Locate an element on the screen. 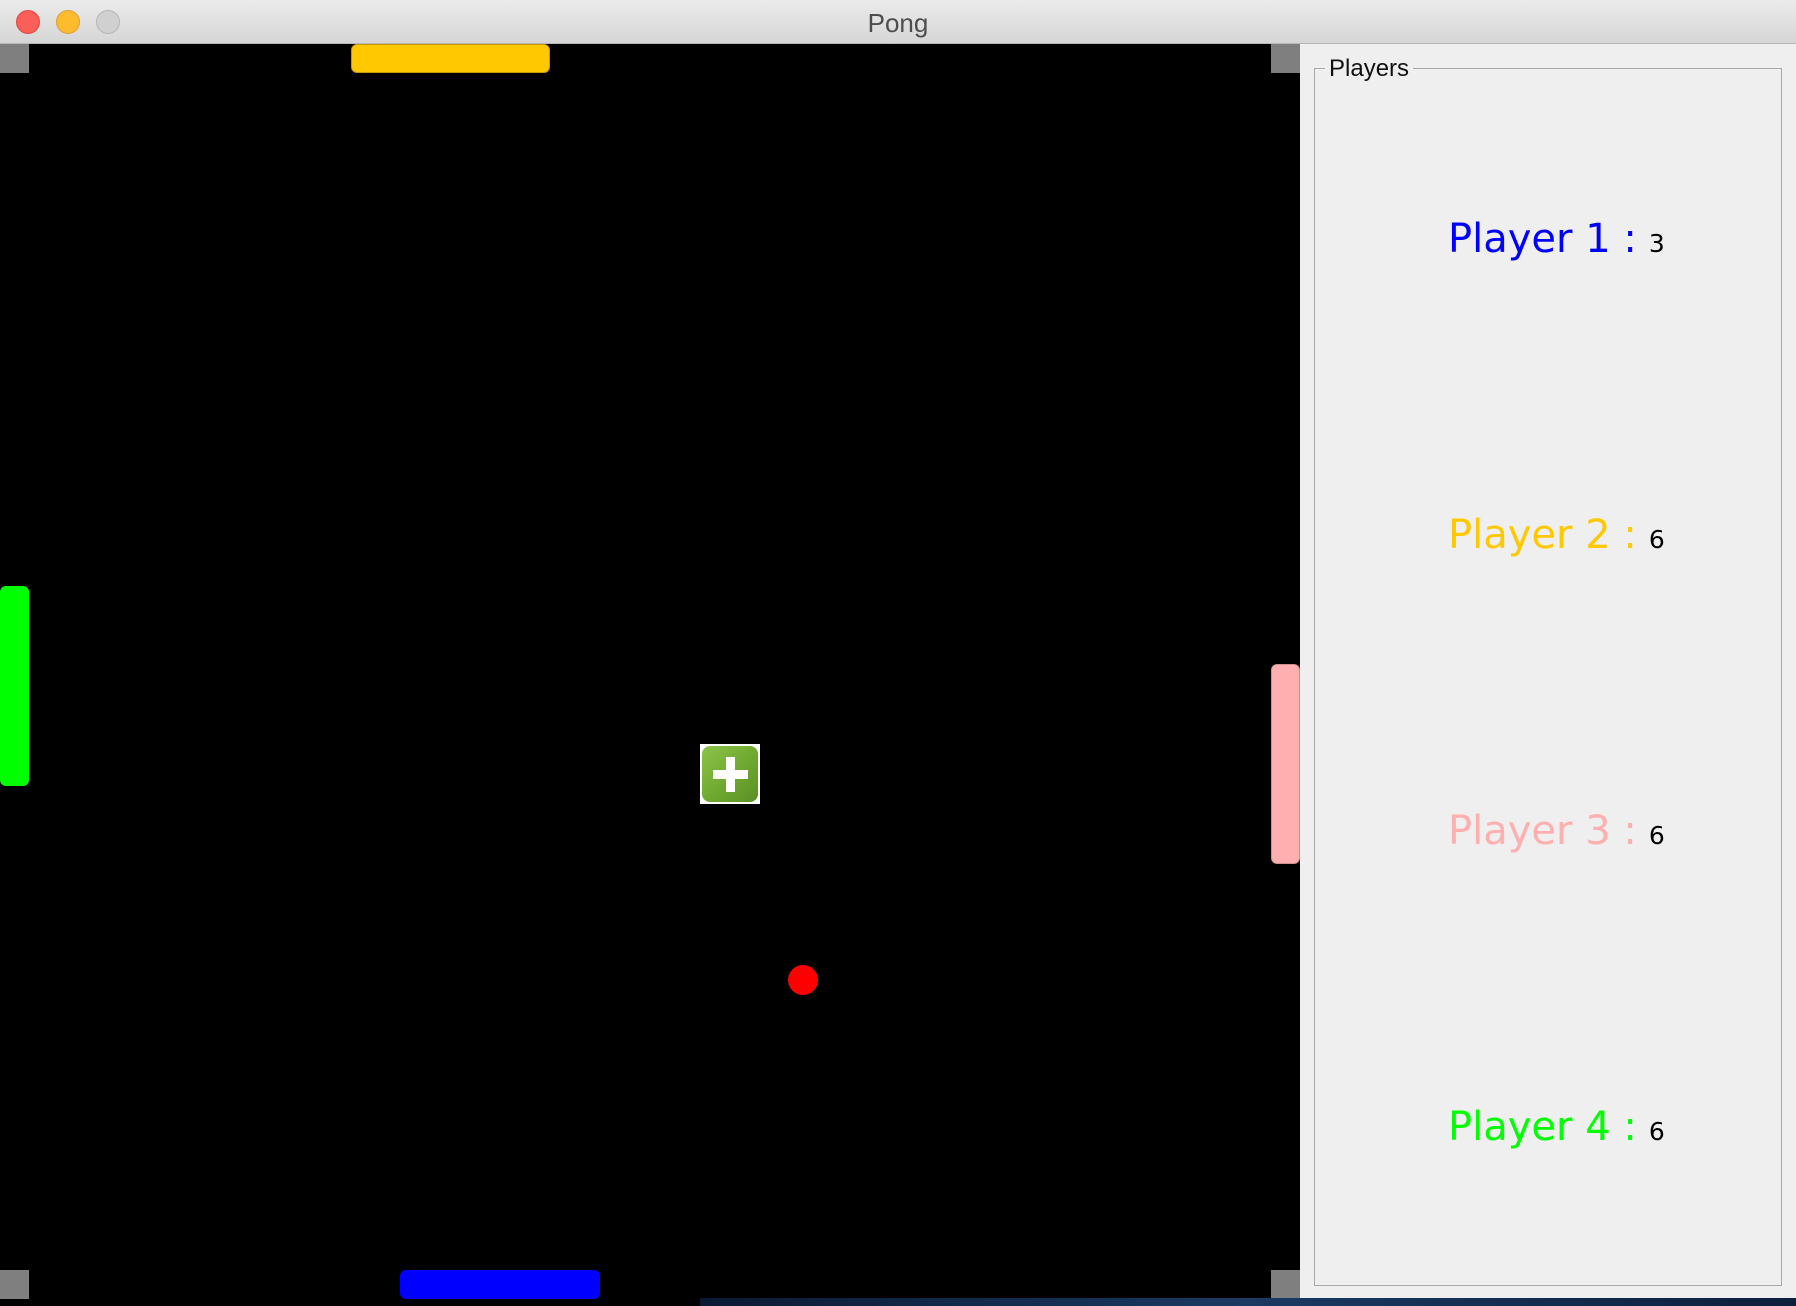 This screenshot has width=1796, height=1306. desktop-background-strip is located at coordinates (1248, 1302).